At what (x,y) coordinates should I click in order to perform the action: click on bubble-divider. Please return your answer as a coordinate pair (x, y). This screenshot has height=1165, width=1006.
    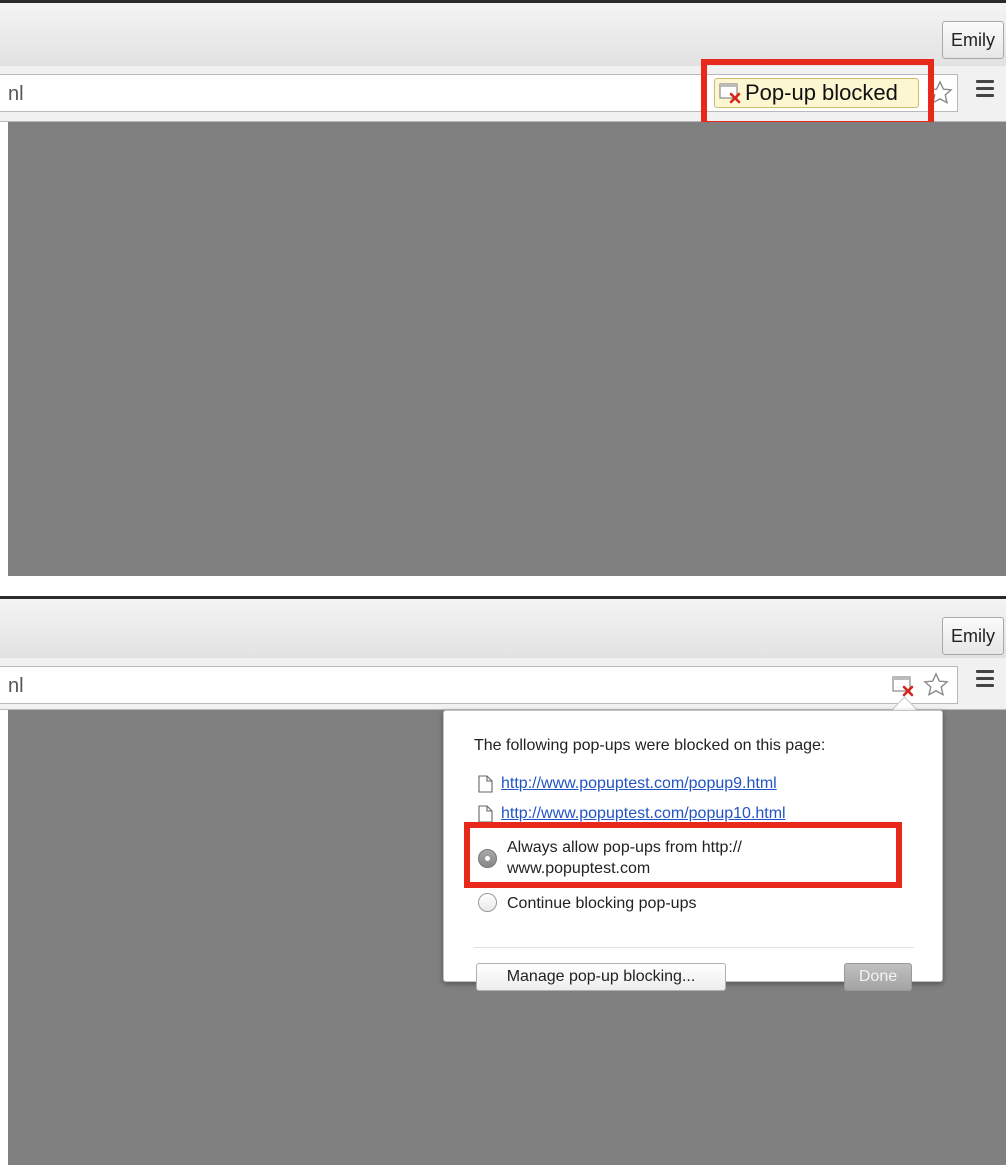
    Looking at the image, I should click on (694, 947).